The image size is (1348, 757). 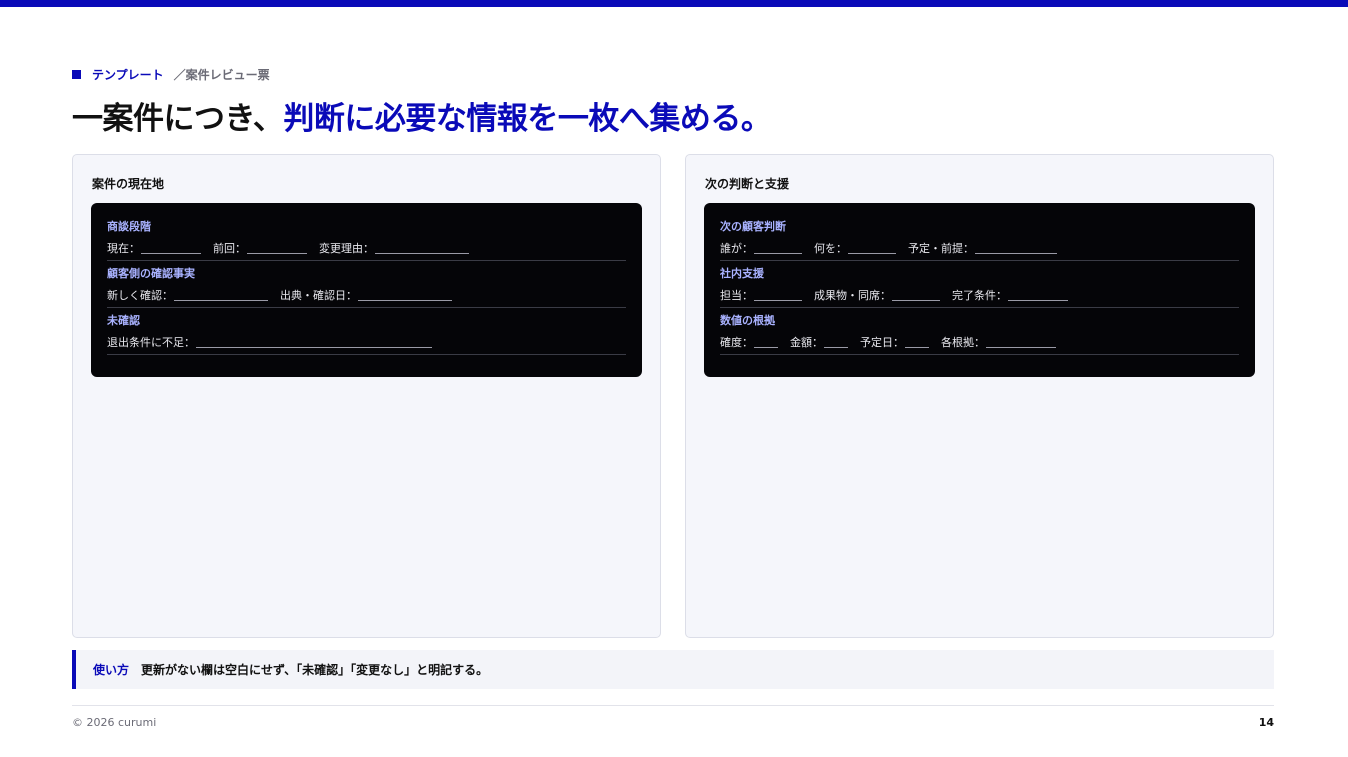 I want to click on square-bullet-icon, so click(x=76, y=74).